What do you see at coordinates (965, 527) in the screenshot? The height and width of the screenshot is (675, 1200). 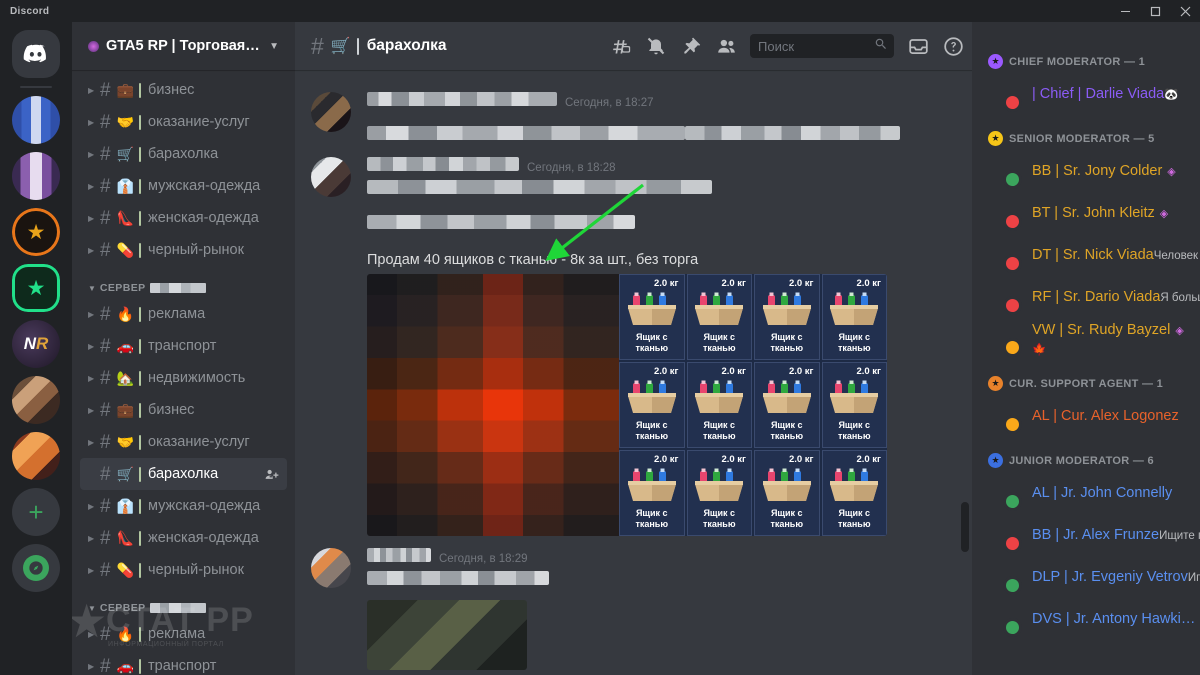 I see `message-scrollbar` at bounding box center [965, 527].